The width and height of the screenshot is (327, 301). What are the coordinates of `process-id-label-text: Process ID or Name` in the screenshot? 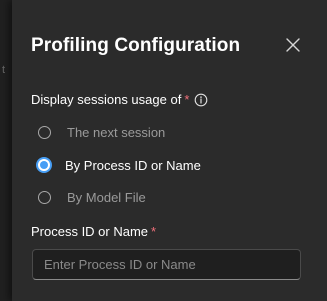 It's located at (90, 231).